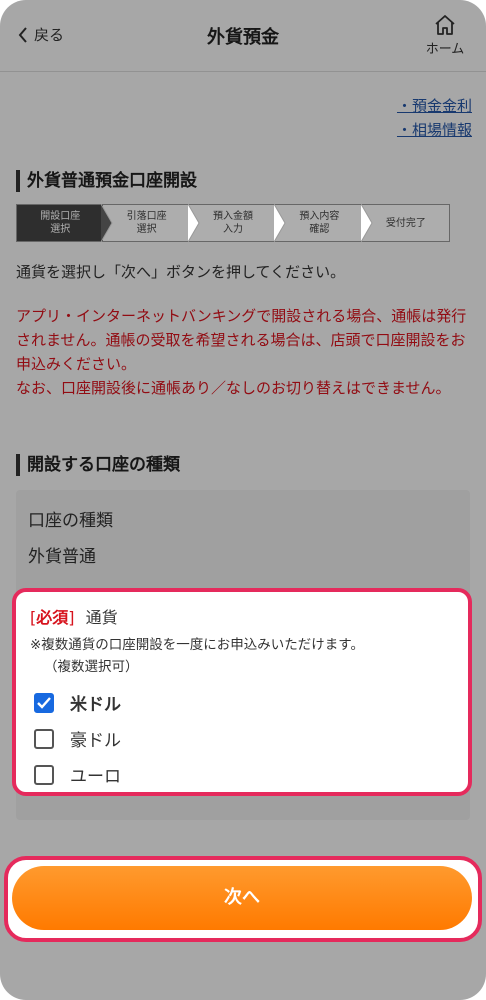  What do you see at coordinates (434, 106) in the screenshot?
I see `deposit-rate-link: ・預金金利` at bounding box center [434, 106].